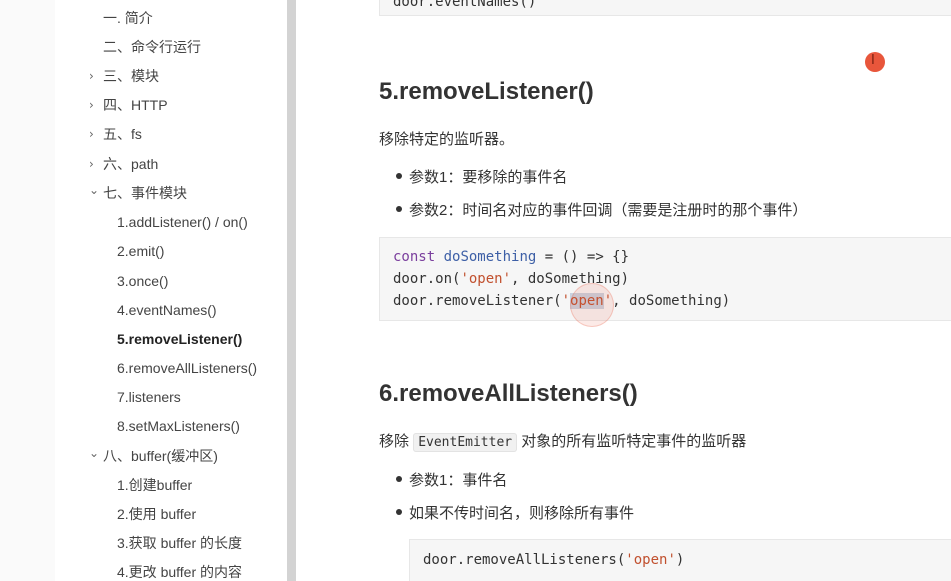 This screenshot has width=951, height=581. What do you see at coordinates (135, 105) in the screenshot?
I see `toc-item-http: 四、HTTP` at bounding box center [135, 105].